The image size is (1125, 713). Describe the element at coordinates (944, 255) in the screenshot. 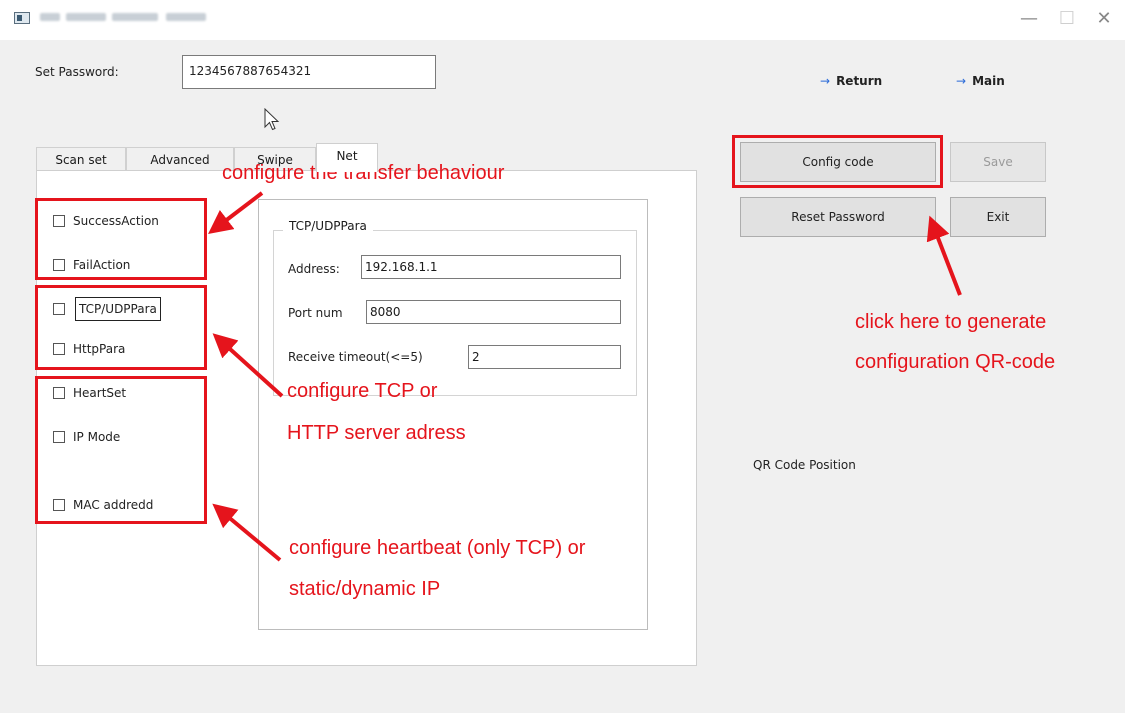

I see `arrow-to-config-code` at that location.